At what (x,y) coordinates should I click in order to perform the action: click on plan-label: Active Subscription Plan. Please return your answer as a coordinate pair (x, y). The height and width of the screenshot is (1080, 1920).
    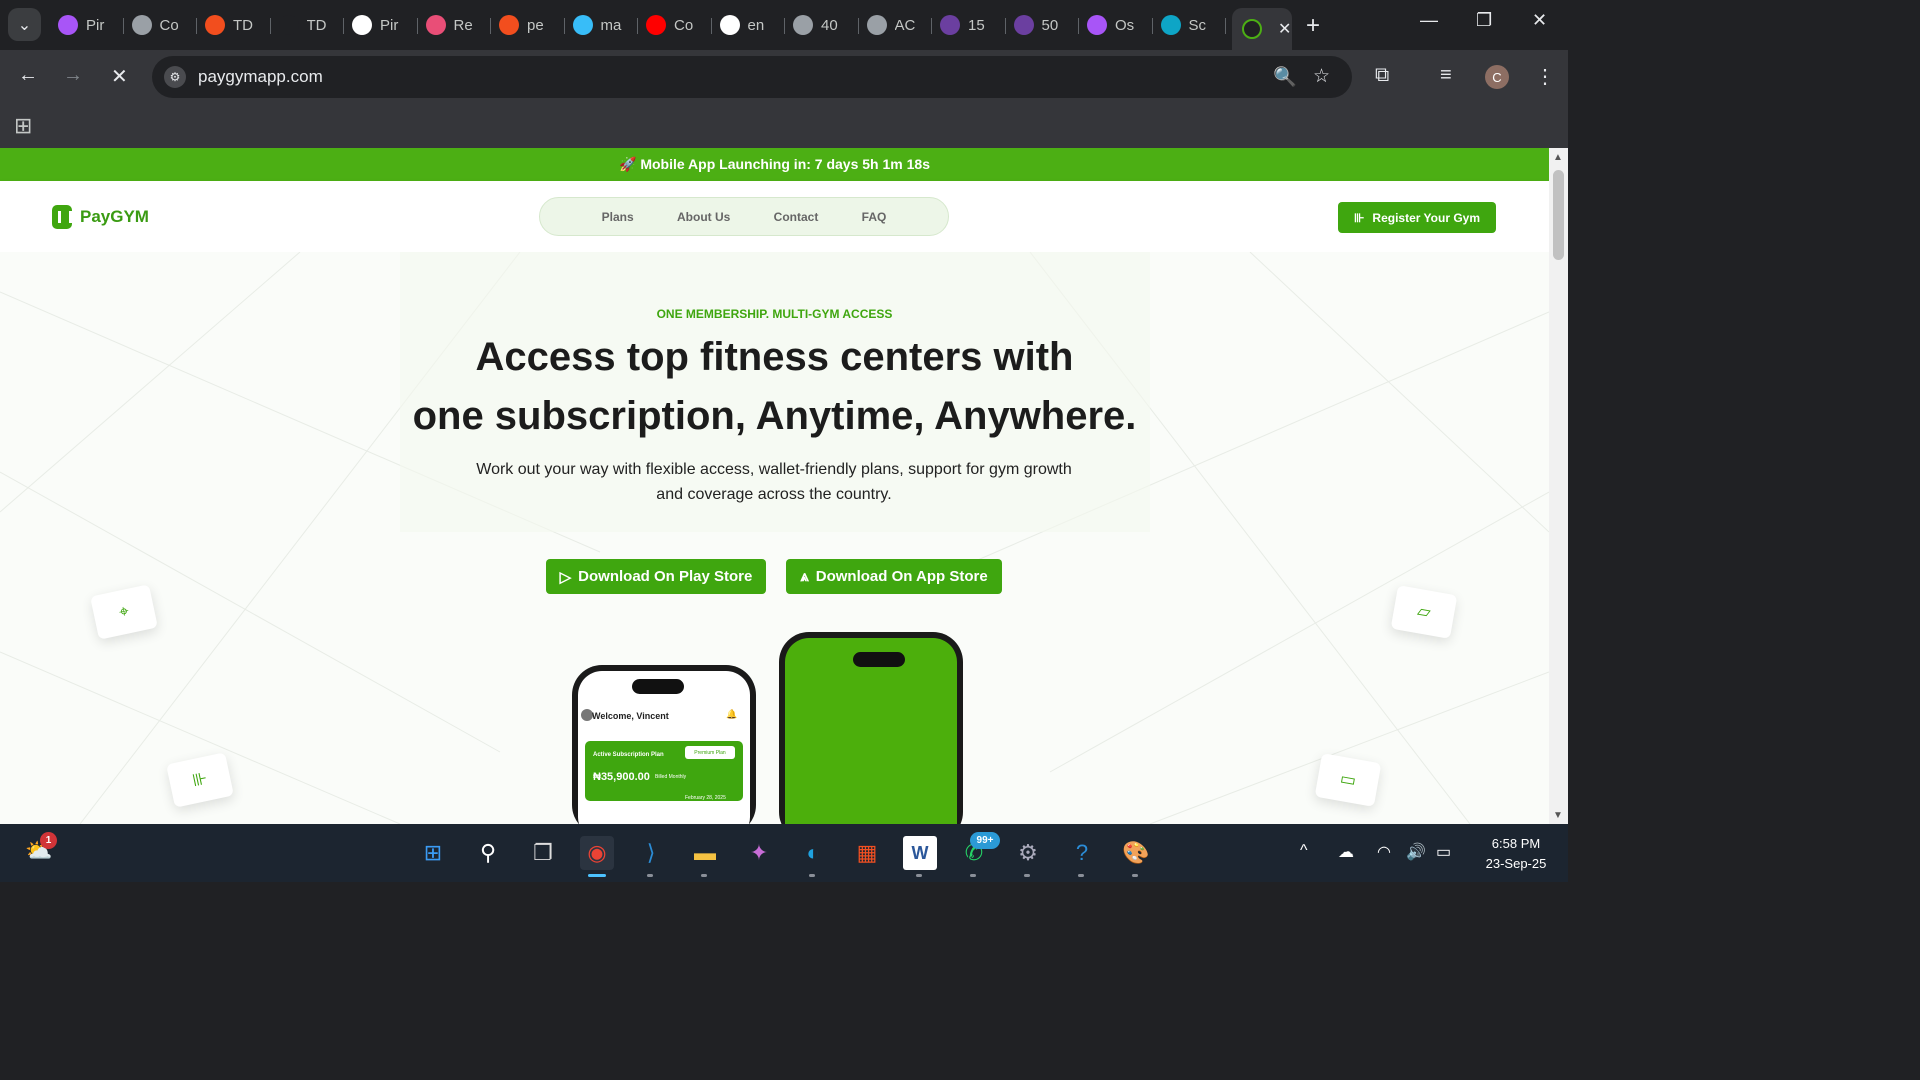
    Looking at the image, I should click on (628, 755).